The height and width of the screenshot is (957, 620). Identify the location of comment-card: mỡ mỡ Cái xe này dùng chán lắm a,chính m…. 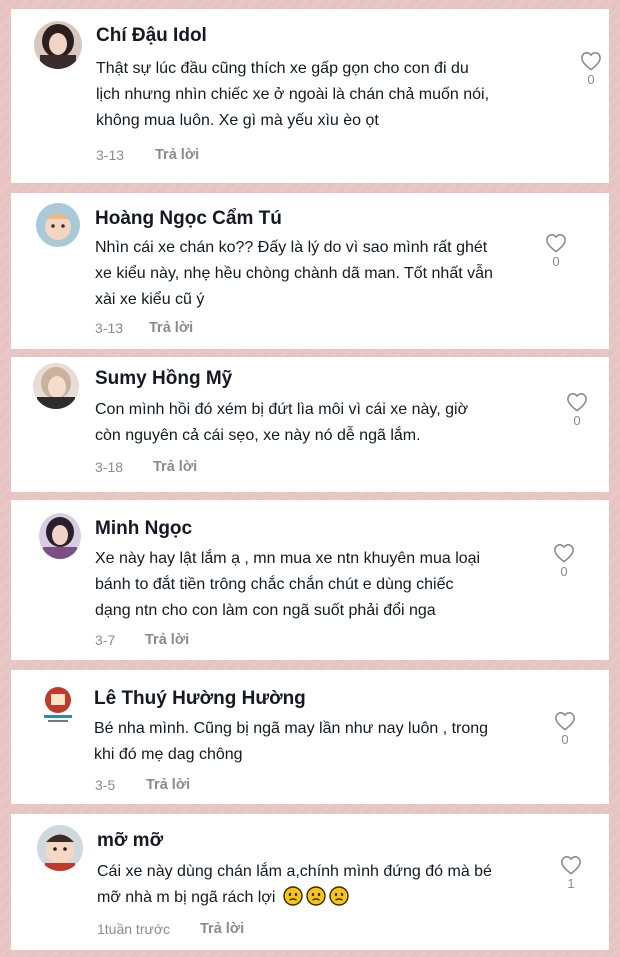
(310, 882).